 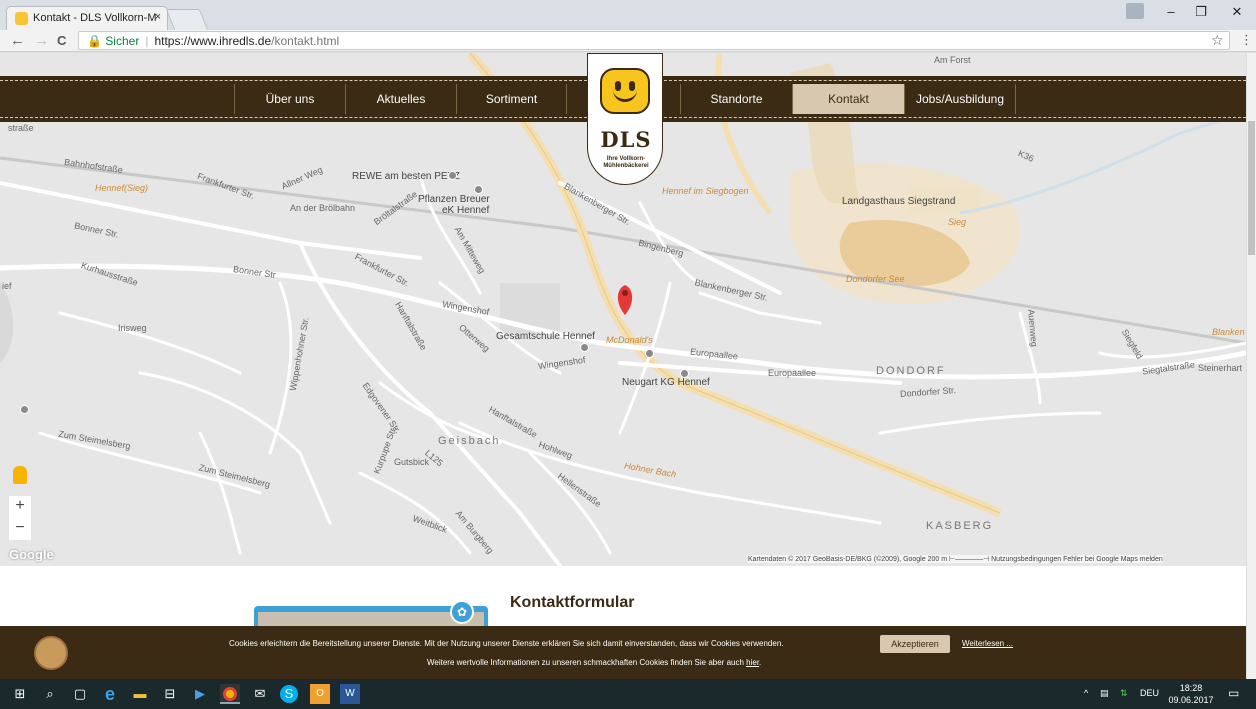 I want to click on favicon-icon, so click(x=21, y=18).